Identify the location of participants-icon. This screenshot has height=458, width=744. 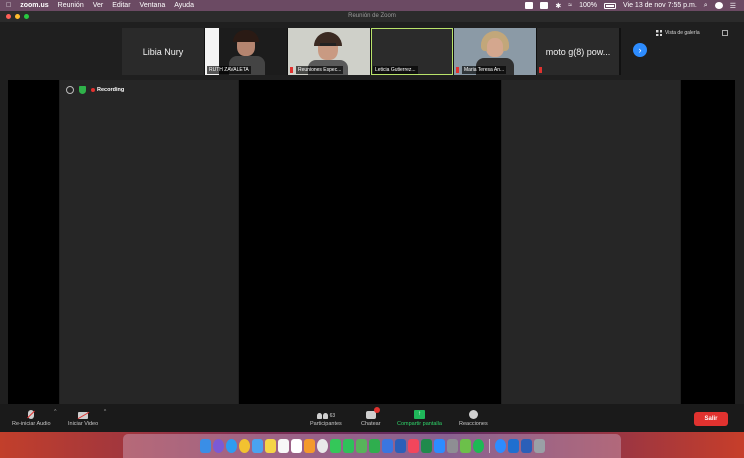
(322, 416).